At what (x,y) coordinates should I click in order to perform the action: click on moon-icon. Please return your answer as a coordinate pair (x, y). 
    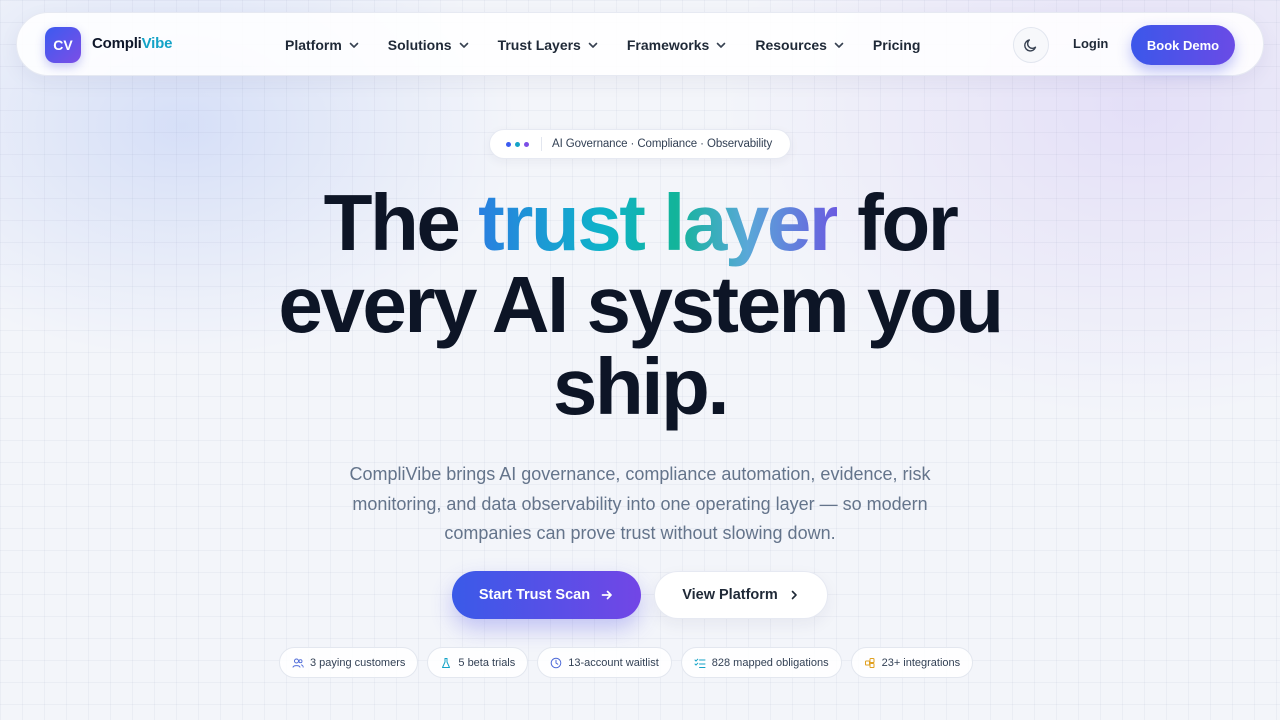
    Looking at the image, I should click on (1030, 45).